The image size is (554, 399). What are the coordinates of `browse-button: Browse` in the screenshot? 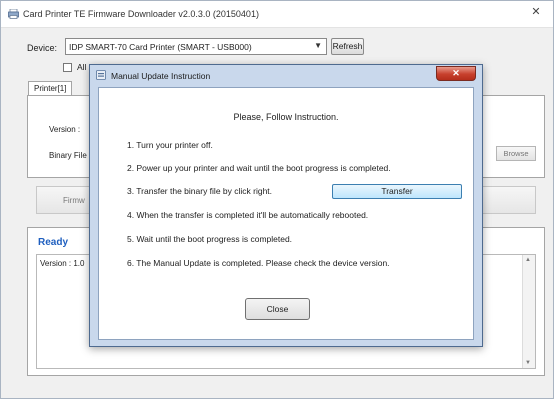 It's located at (516, 153).